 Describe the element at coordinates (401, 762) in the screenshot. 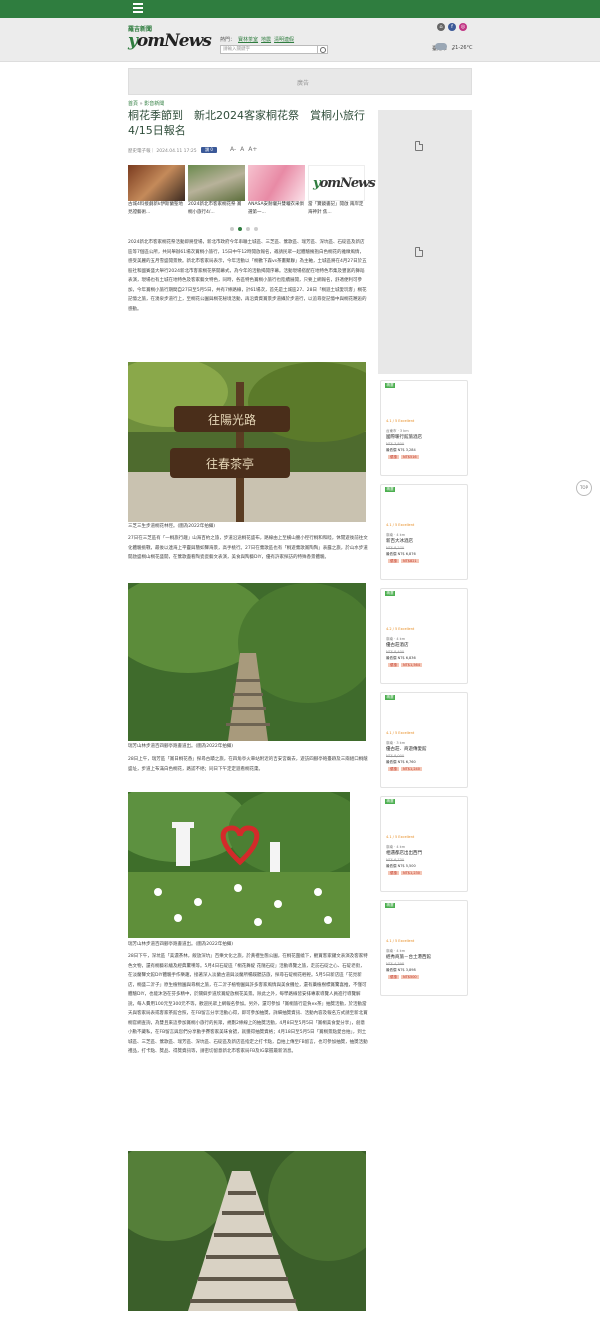

I see `hotel-price: 最低價 NT$ 6,760` at that location.